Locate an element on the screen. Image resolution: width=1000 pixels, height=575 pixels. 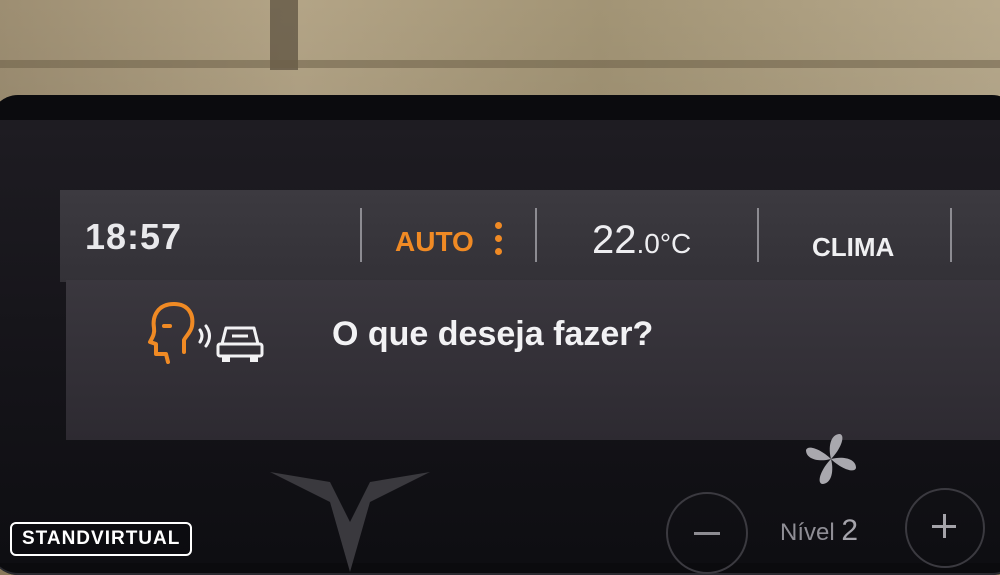
level-value: 2 is located at coordinates (850, 530).